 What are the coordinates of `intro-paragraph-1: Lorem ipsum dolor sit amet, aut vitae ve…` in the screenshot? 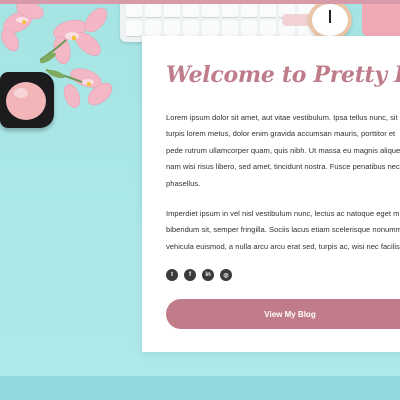 It's located at (283, 151).